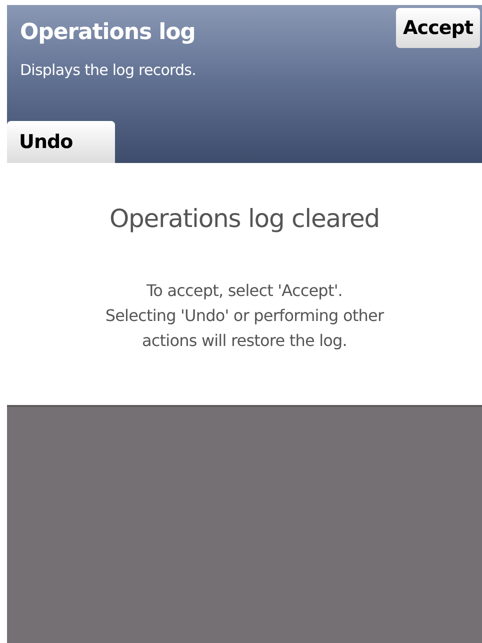 The image size is (482, 643). What do you see at coordinates (61, 142) in the screenshot?
I see `undo-button: Undo` at bounding box center [61, 142].